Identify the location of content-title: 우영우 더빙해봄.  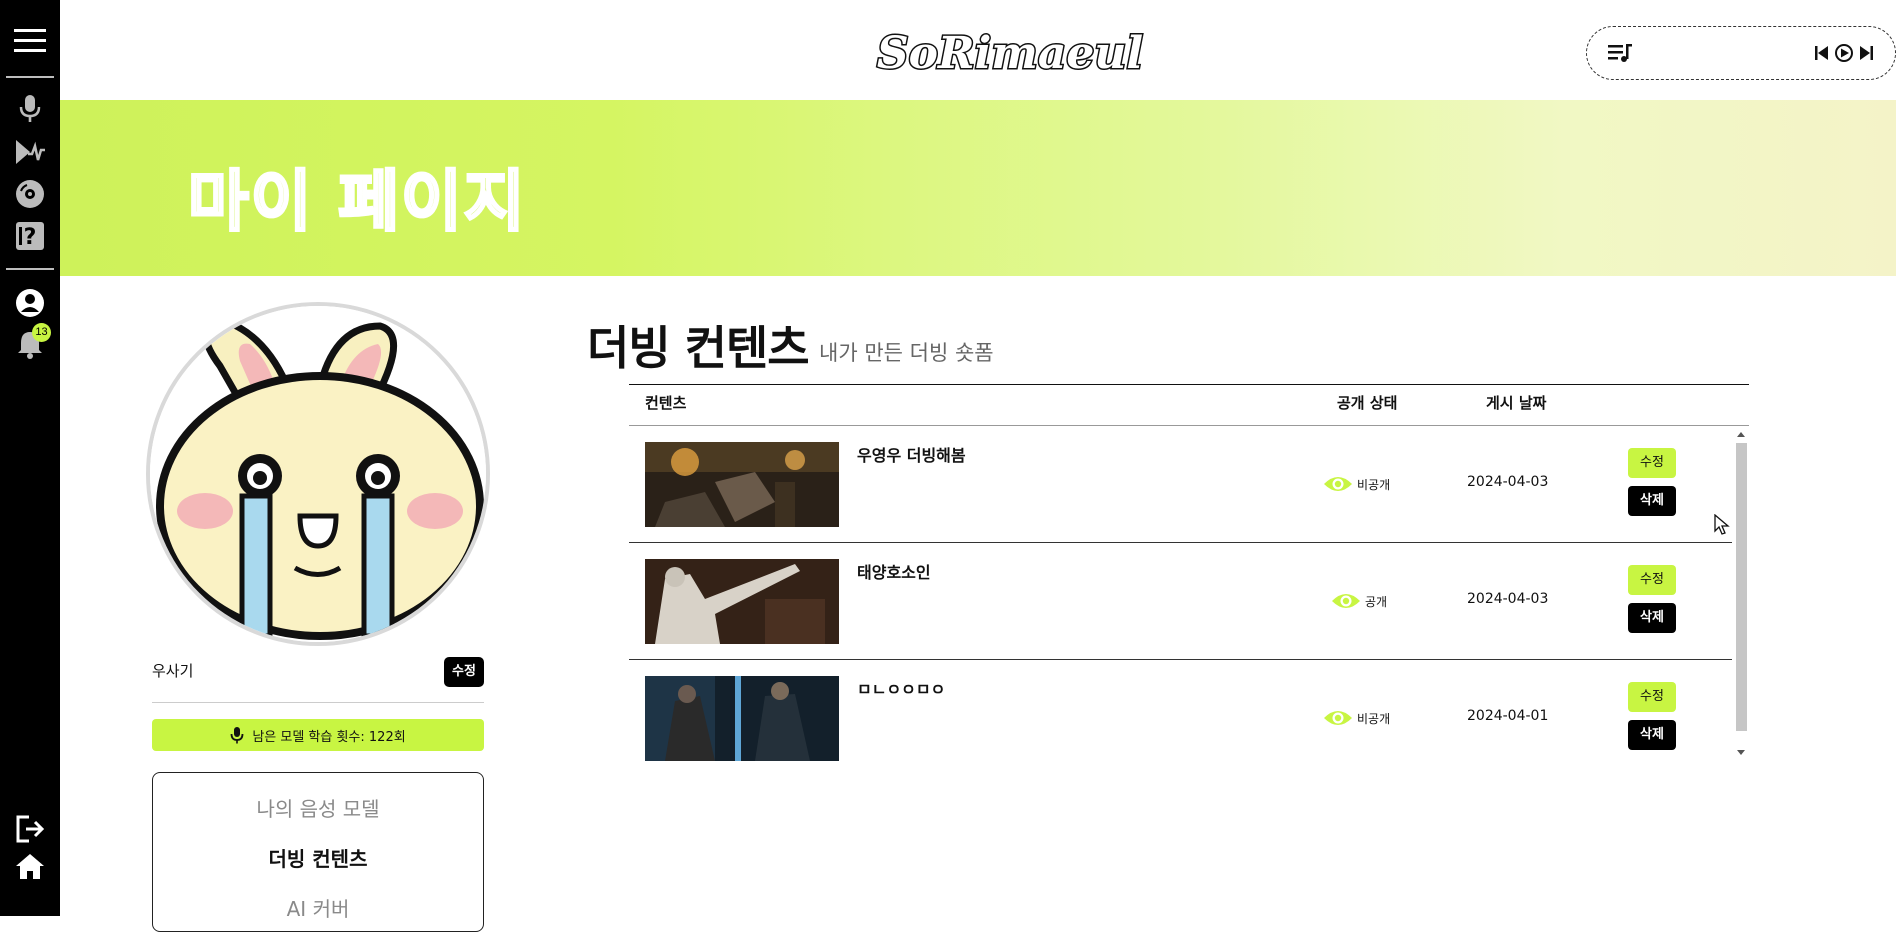
(911, 454).